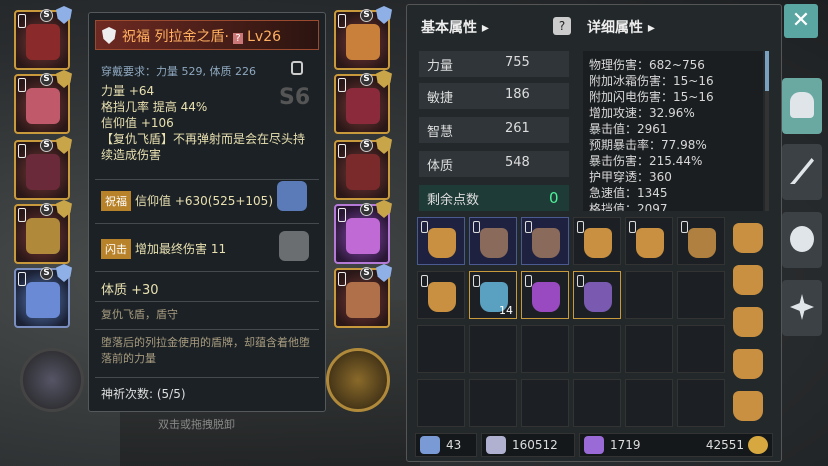 This screenshot has height=466, width=828. I want to click on equip-slot-ring: S, so click(363, 232).